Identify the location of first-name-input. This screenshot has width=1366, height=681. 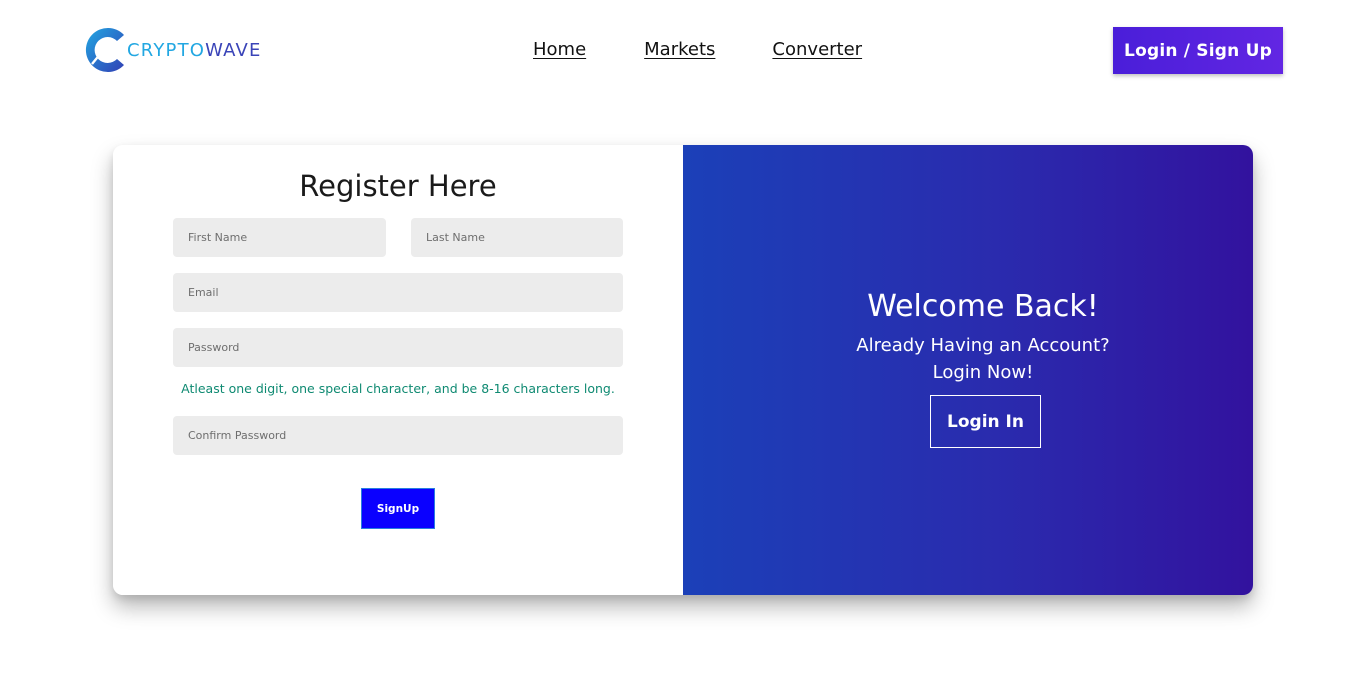
(279, 237).